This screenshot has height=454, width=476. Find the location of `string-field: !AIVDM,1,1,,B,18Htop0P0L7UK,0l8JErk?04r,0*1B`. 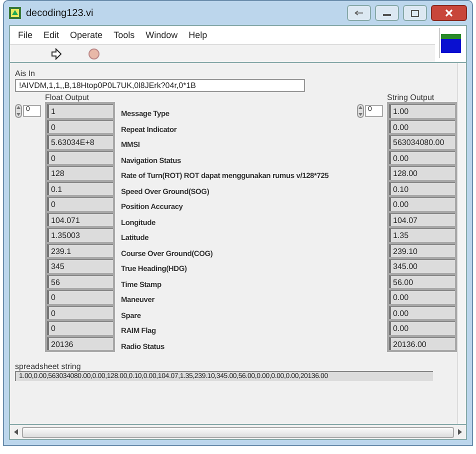

string-field: !AIVDM,1,1,,B,18Htop0P0L7UK,0l8JErk?04r,0*1B is located at coordinates (160, 85).